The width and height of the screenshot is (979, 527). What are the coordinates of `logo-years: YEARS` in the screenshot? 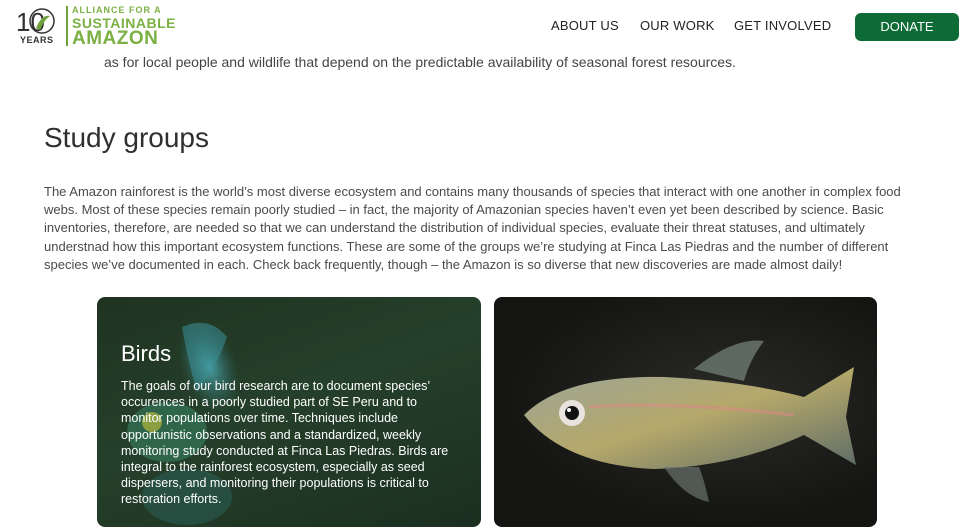 It's located at (37, 40).